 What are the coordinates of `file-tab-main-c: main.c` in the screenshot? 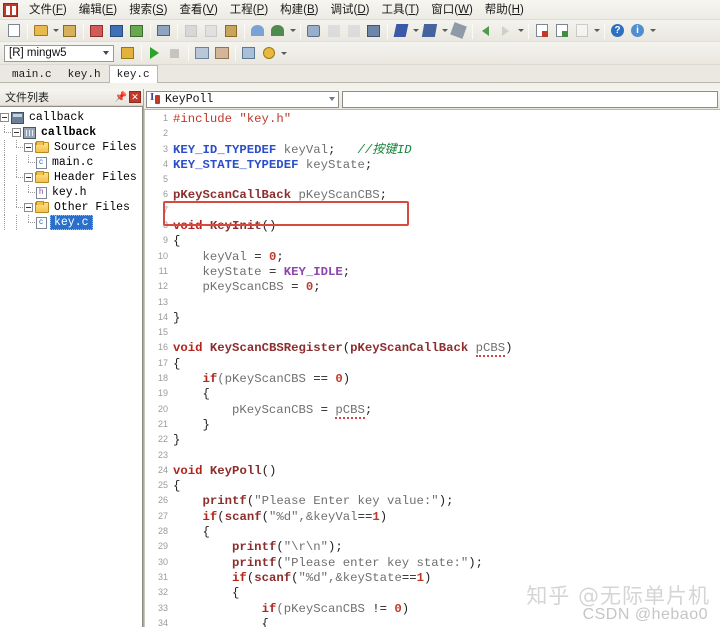 It's located at (32, 74).